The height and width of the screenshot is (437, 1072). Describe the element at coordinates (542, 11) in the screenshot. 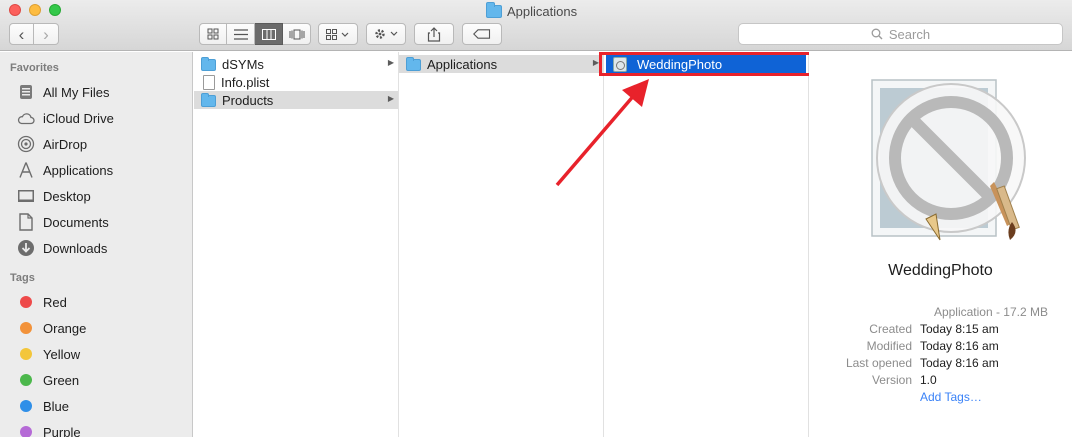

I see `window-title-text: Applications` at that location.